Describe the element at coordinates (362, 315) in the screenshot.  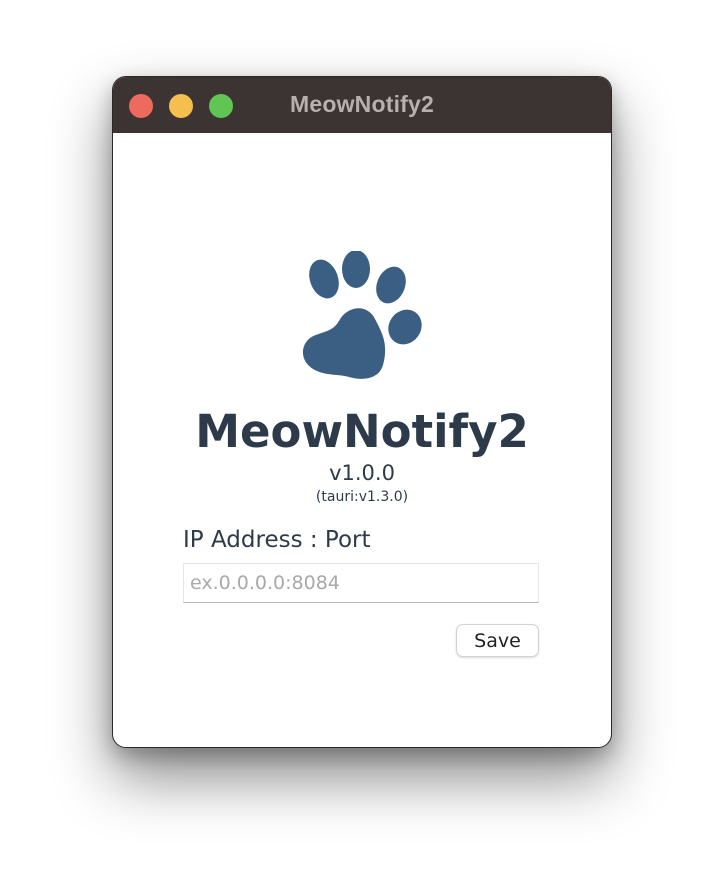
I see `paw-icon` at that location.